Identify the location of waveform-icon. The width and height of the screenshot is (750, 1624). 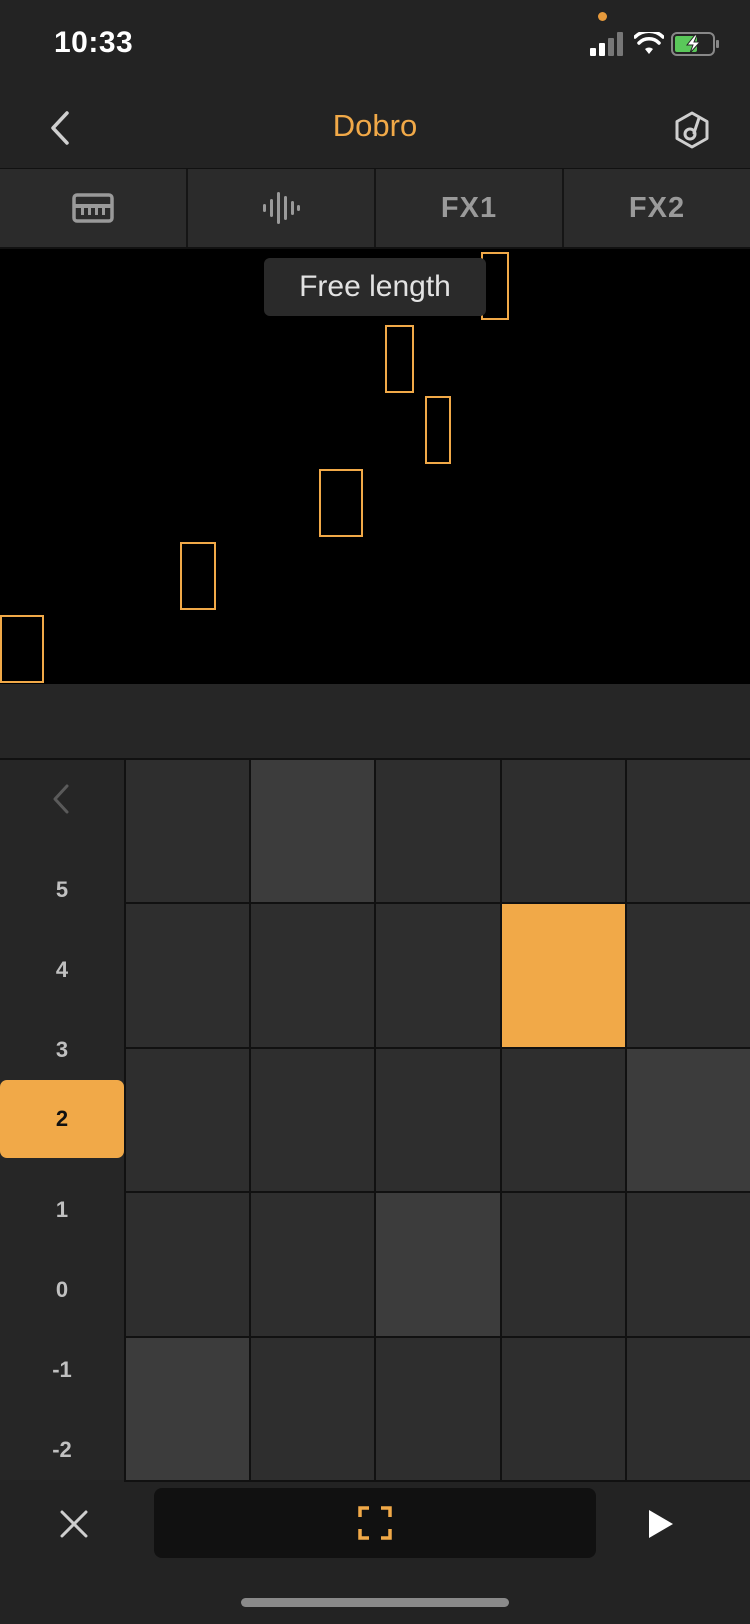
(281, 208).